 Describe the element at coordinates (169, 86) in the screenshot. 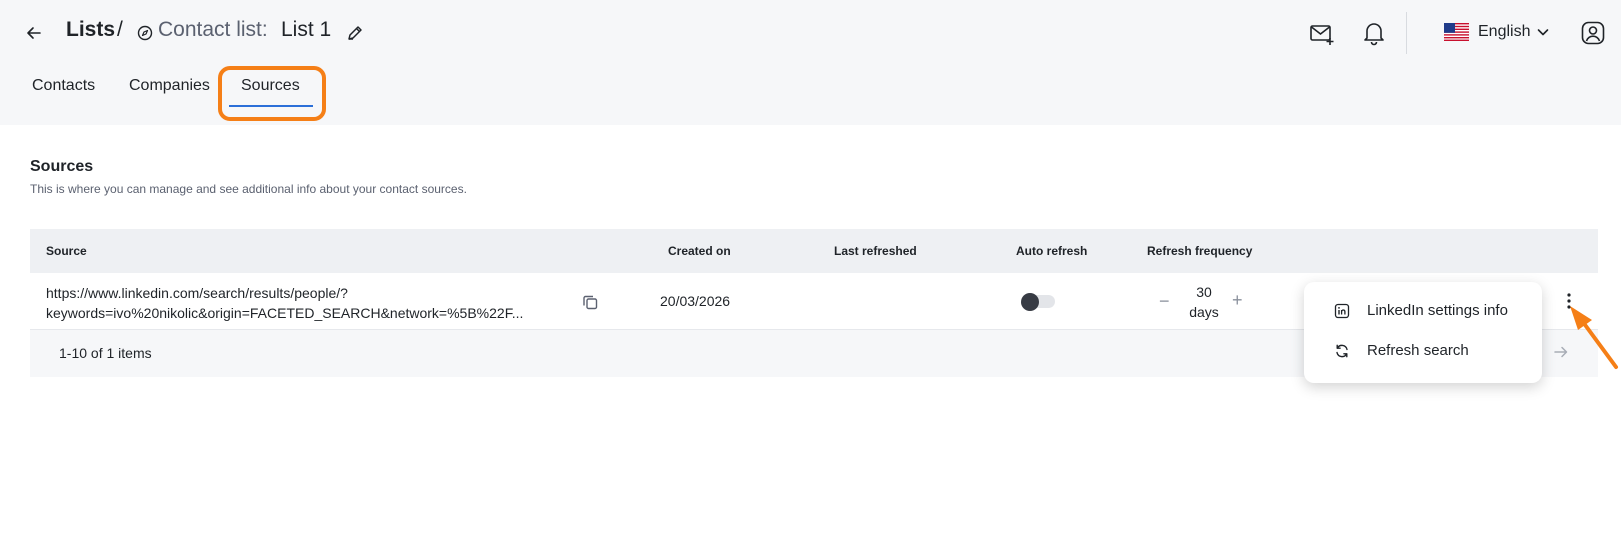

I see `tab-companies: Companies` at that location.